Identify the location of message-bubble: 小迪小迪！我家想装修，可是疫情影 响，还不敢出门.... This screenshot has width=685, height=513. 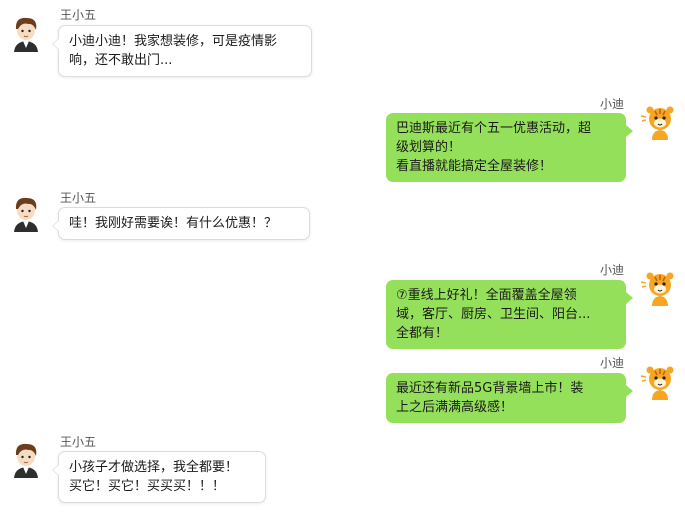
(182, 51).